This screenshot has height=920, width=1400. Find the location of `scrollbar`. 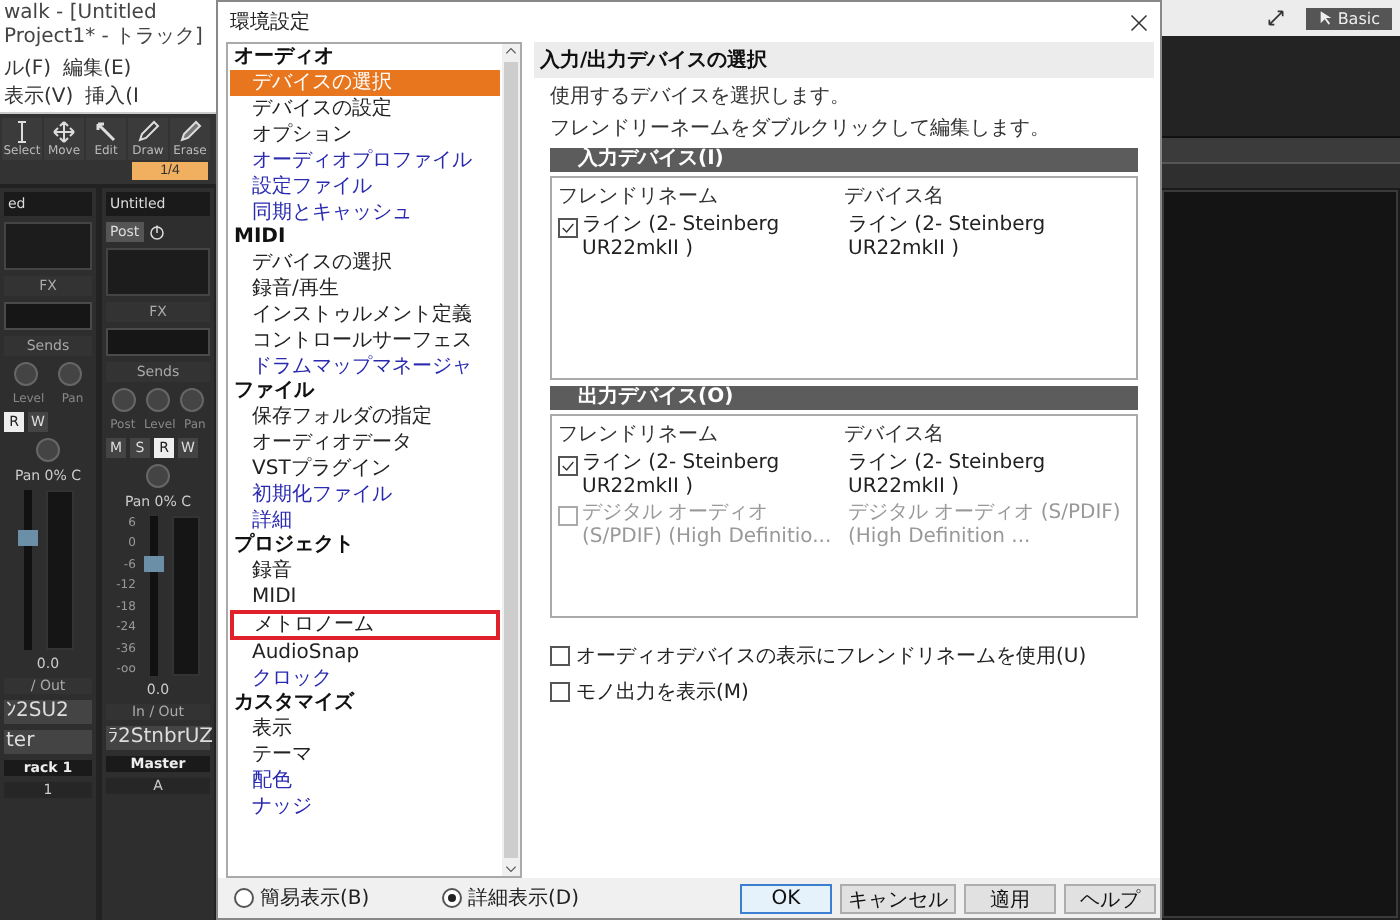

scrollbar is located at coordinates (511, 460).